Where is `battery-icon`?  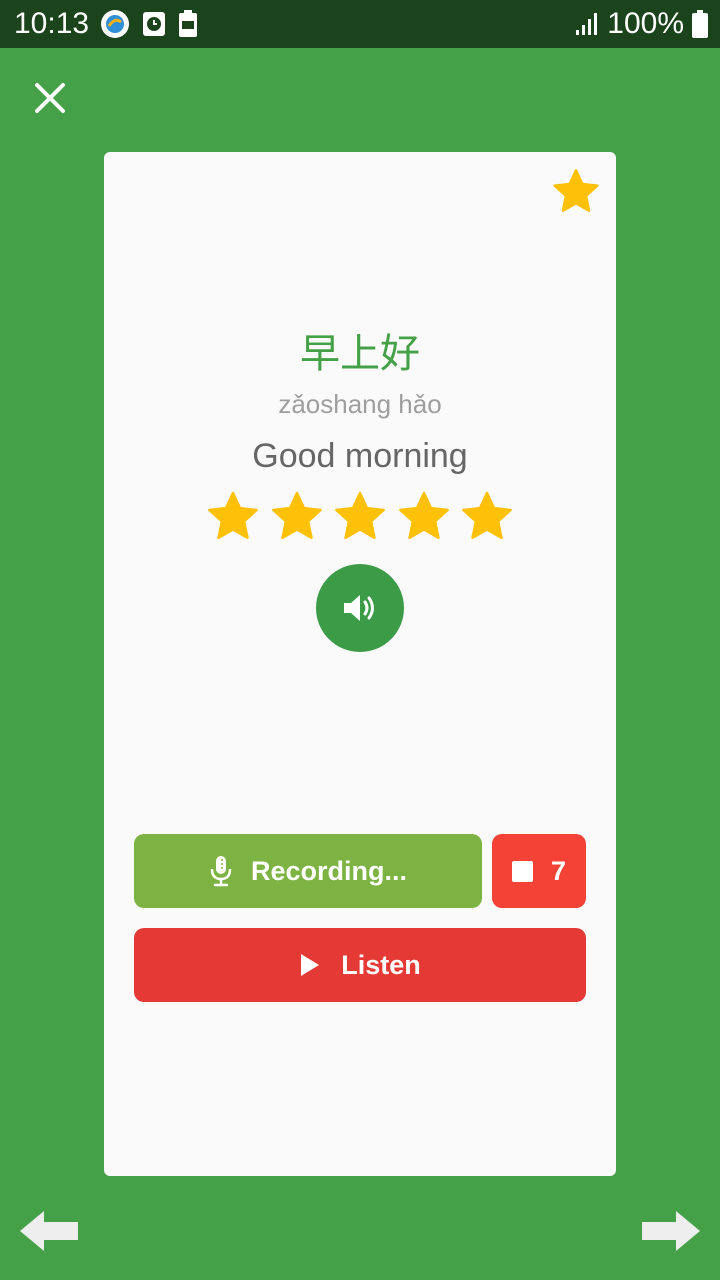
battery-icon is located at coordinates (700, 24).